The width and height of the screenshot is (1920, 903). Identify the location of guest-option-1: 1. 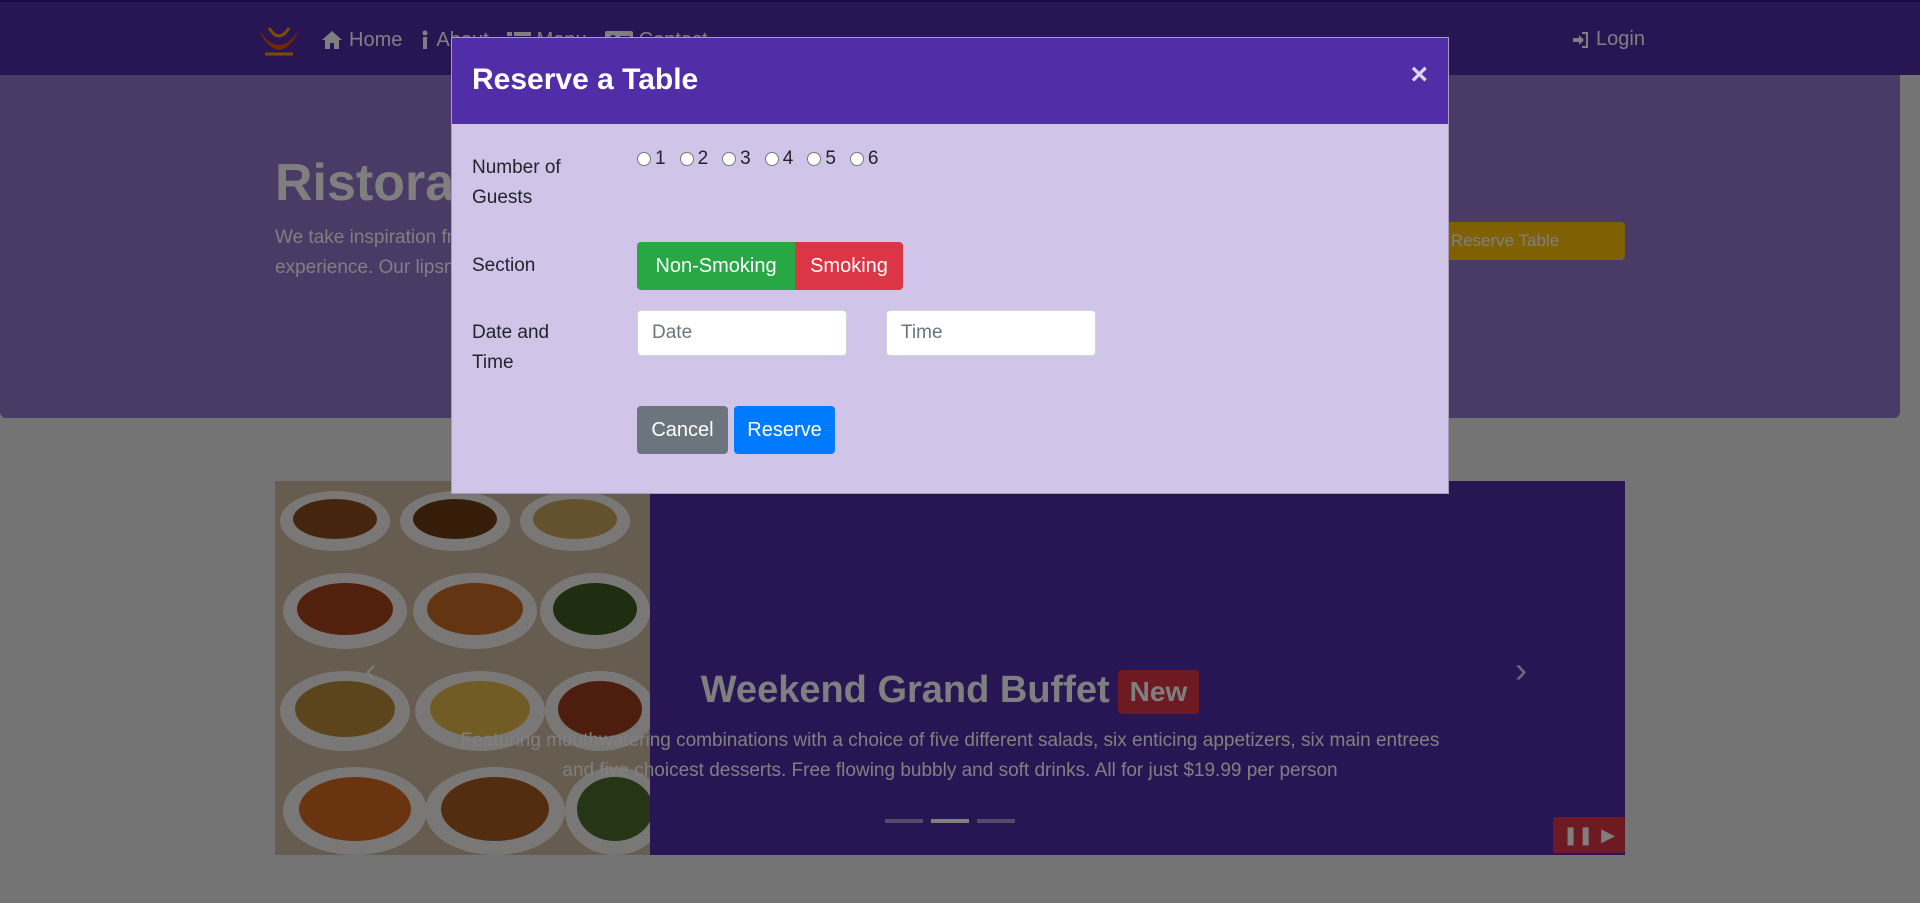
(651, 159).